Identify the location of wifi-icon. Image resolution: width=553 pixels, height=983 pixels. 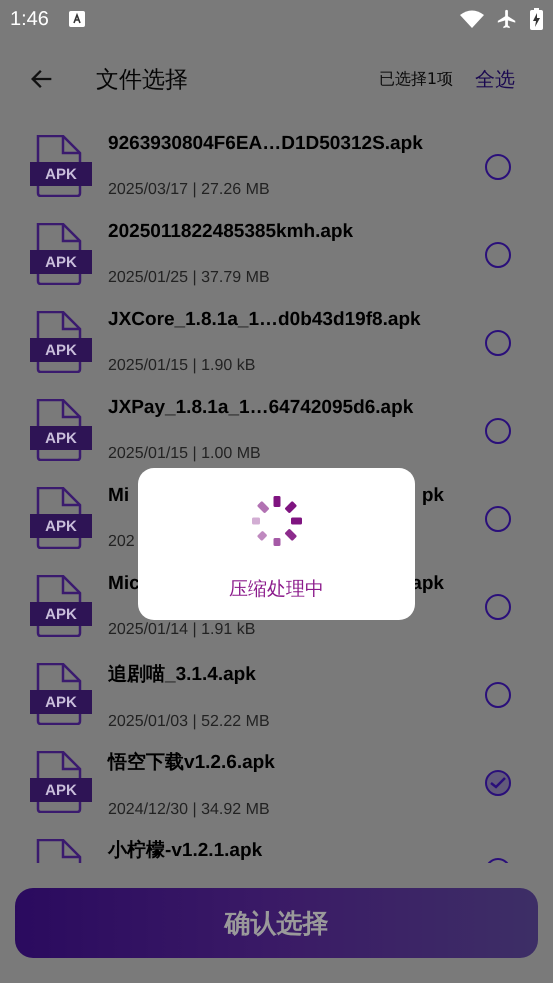
(472, 19).